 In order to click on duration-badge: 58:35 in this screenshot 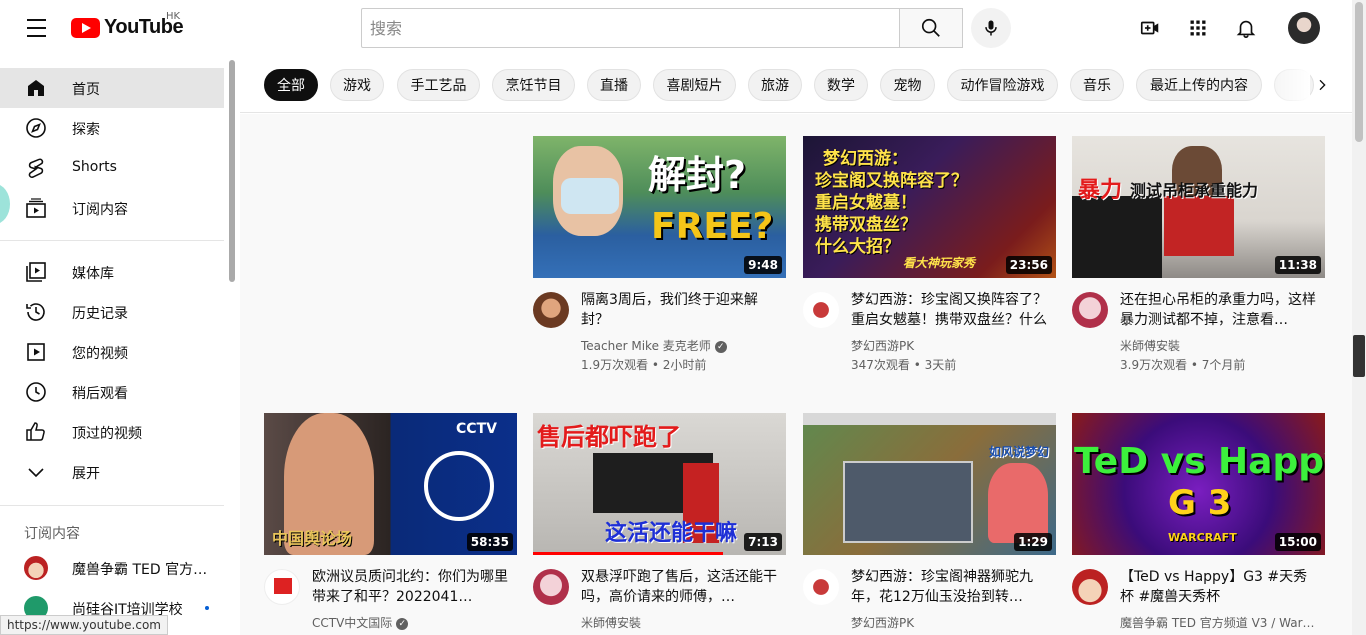, I will do `click(489, 542)`.